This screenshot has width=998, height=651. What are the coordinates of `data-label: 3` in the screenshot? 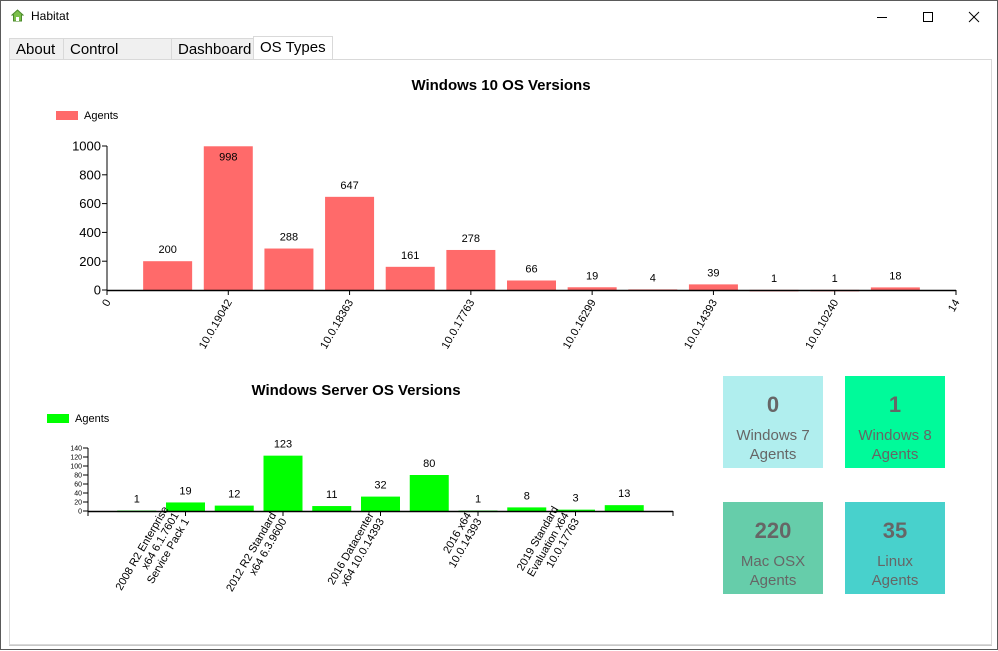 It's located at (575, 499).